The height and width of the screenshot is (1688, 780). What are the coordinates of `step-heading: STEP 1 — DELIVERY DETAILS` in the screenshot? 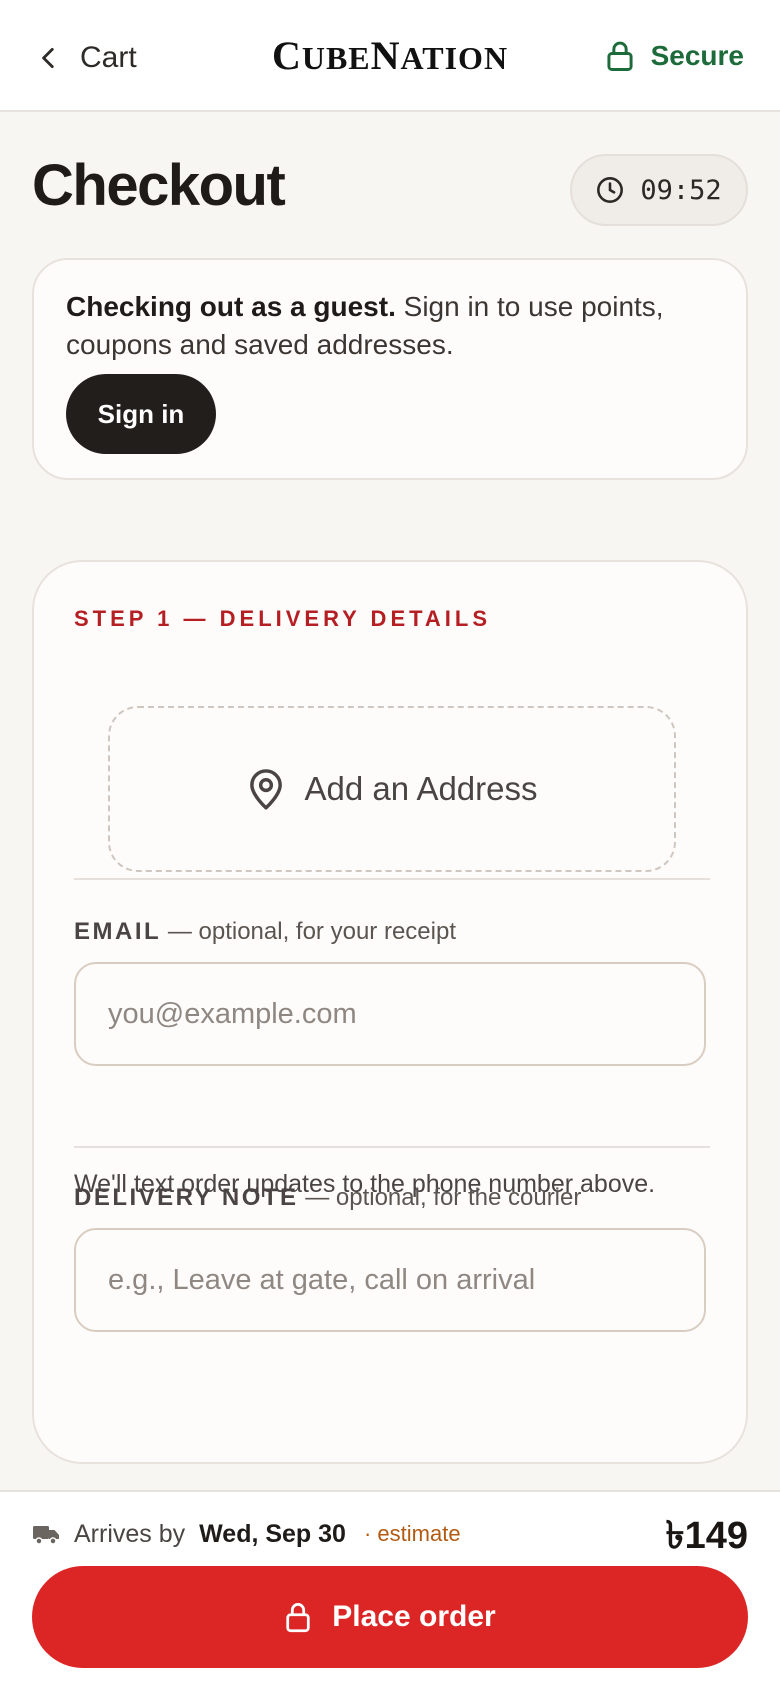 It's located at (283, 618).